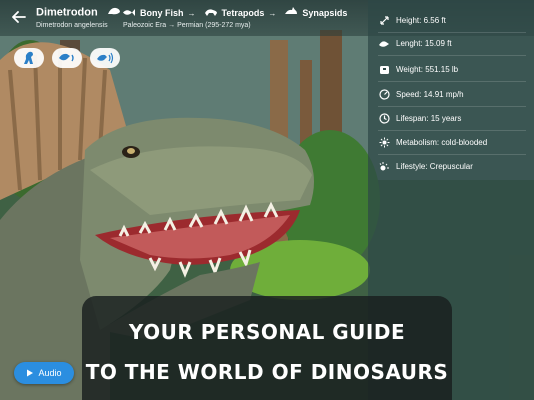 Image resolution: width=534 pixels, height=400 pixels. Describe the element at coordinates (427, 69) in the screenshot. I see `stat-text: Weight: 551.15 lb` at that location.